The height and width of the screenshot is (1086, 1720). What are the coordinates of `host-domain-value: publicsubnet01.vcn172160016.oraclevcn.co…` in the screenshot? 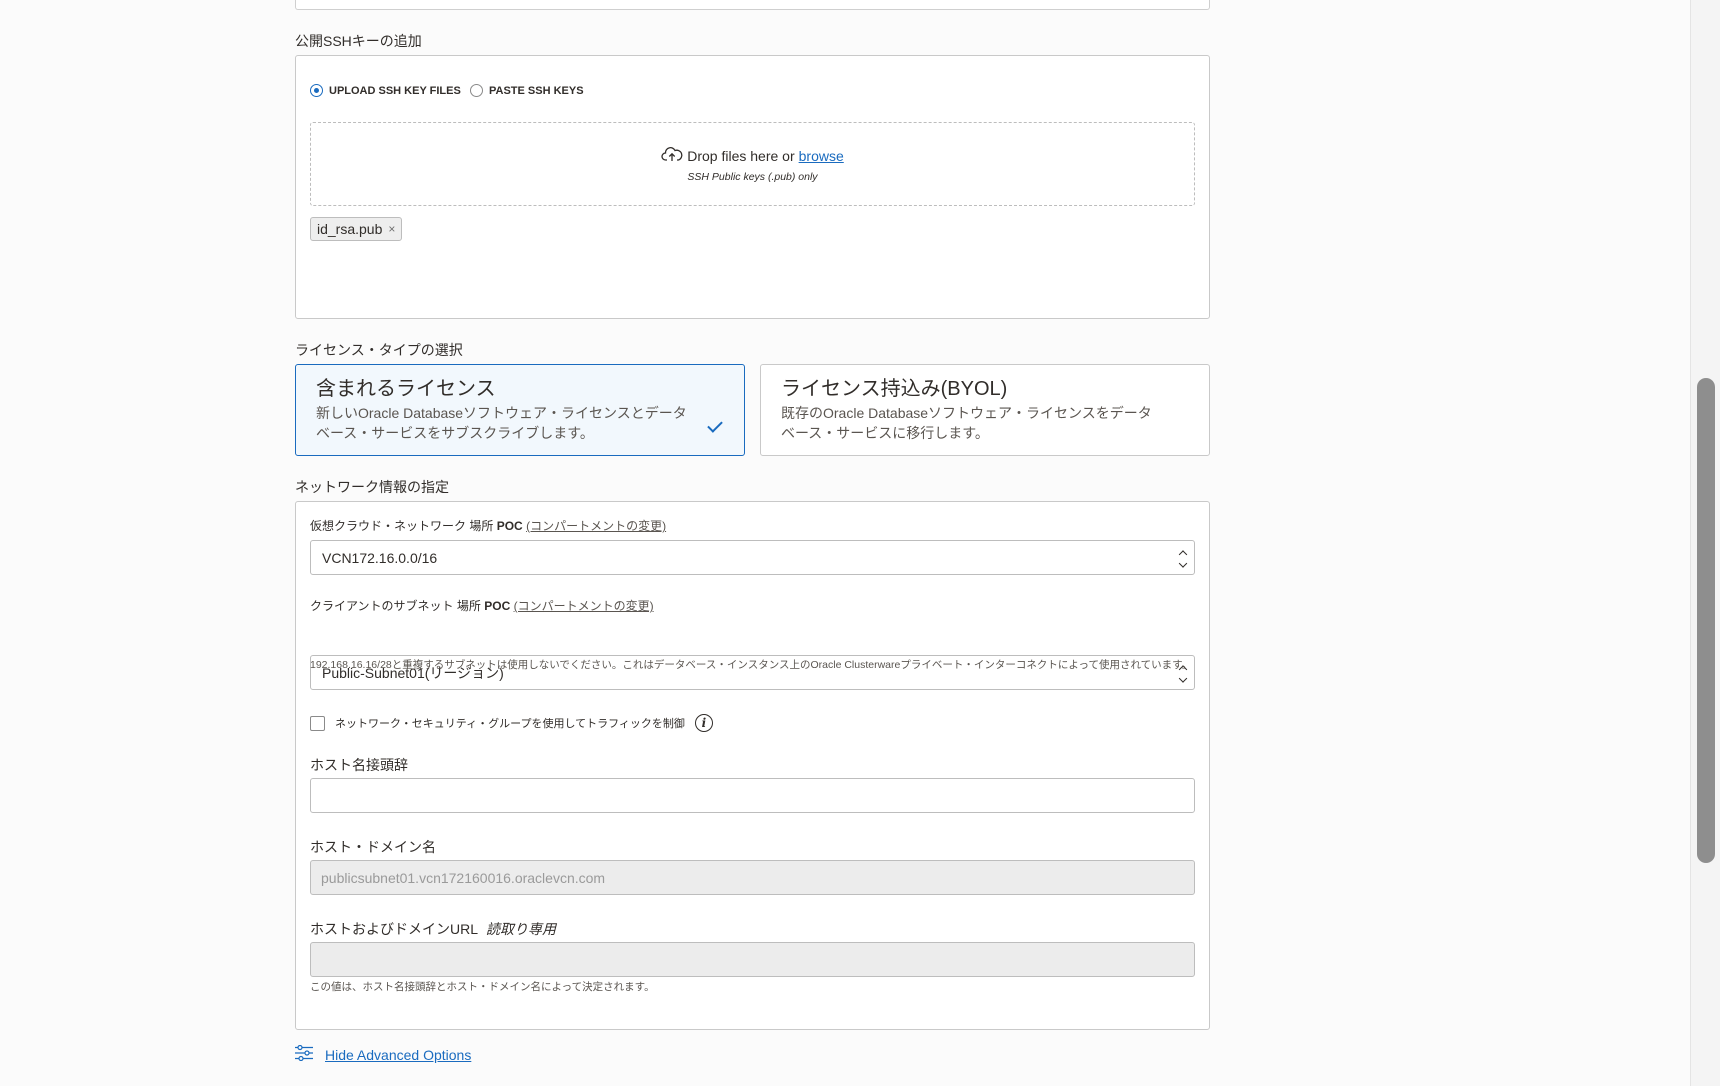 It's located at (463, 877).